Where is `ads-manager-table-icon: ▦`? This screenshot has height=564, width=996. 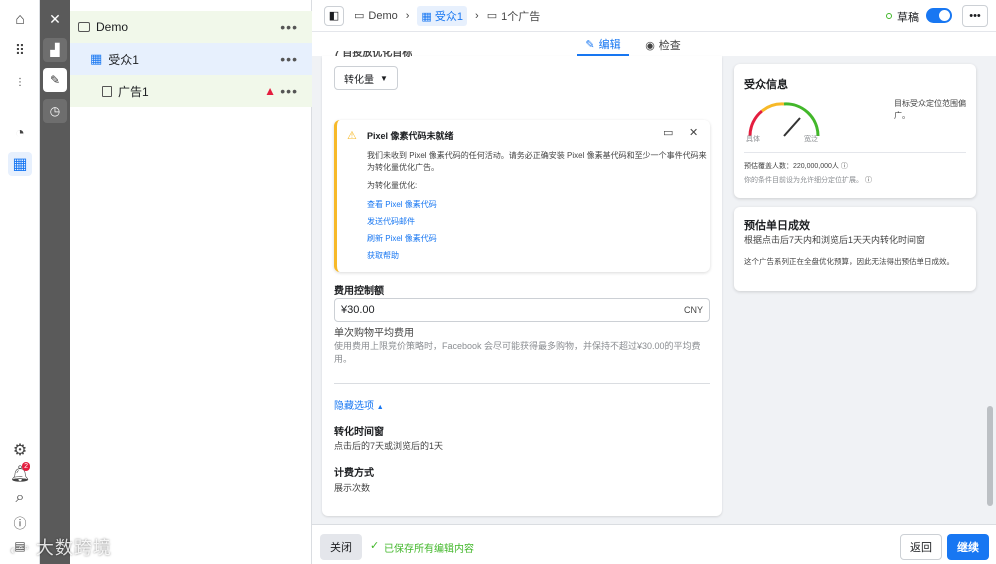
ads-manager-table-icon: ▦ is located at coordinates (20, 164).